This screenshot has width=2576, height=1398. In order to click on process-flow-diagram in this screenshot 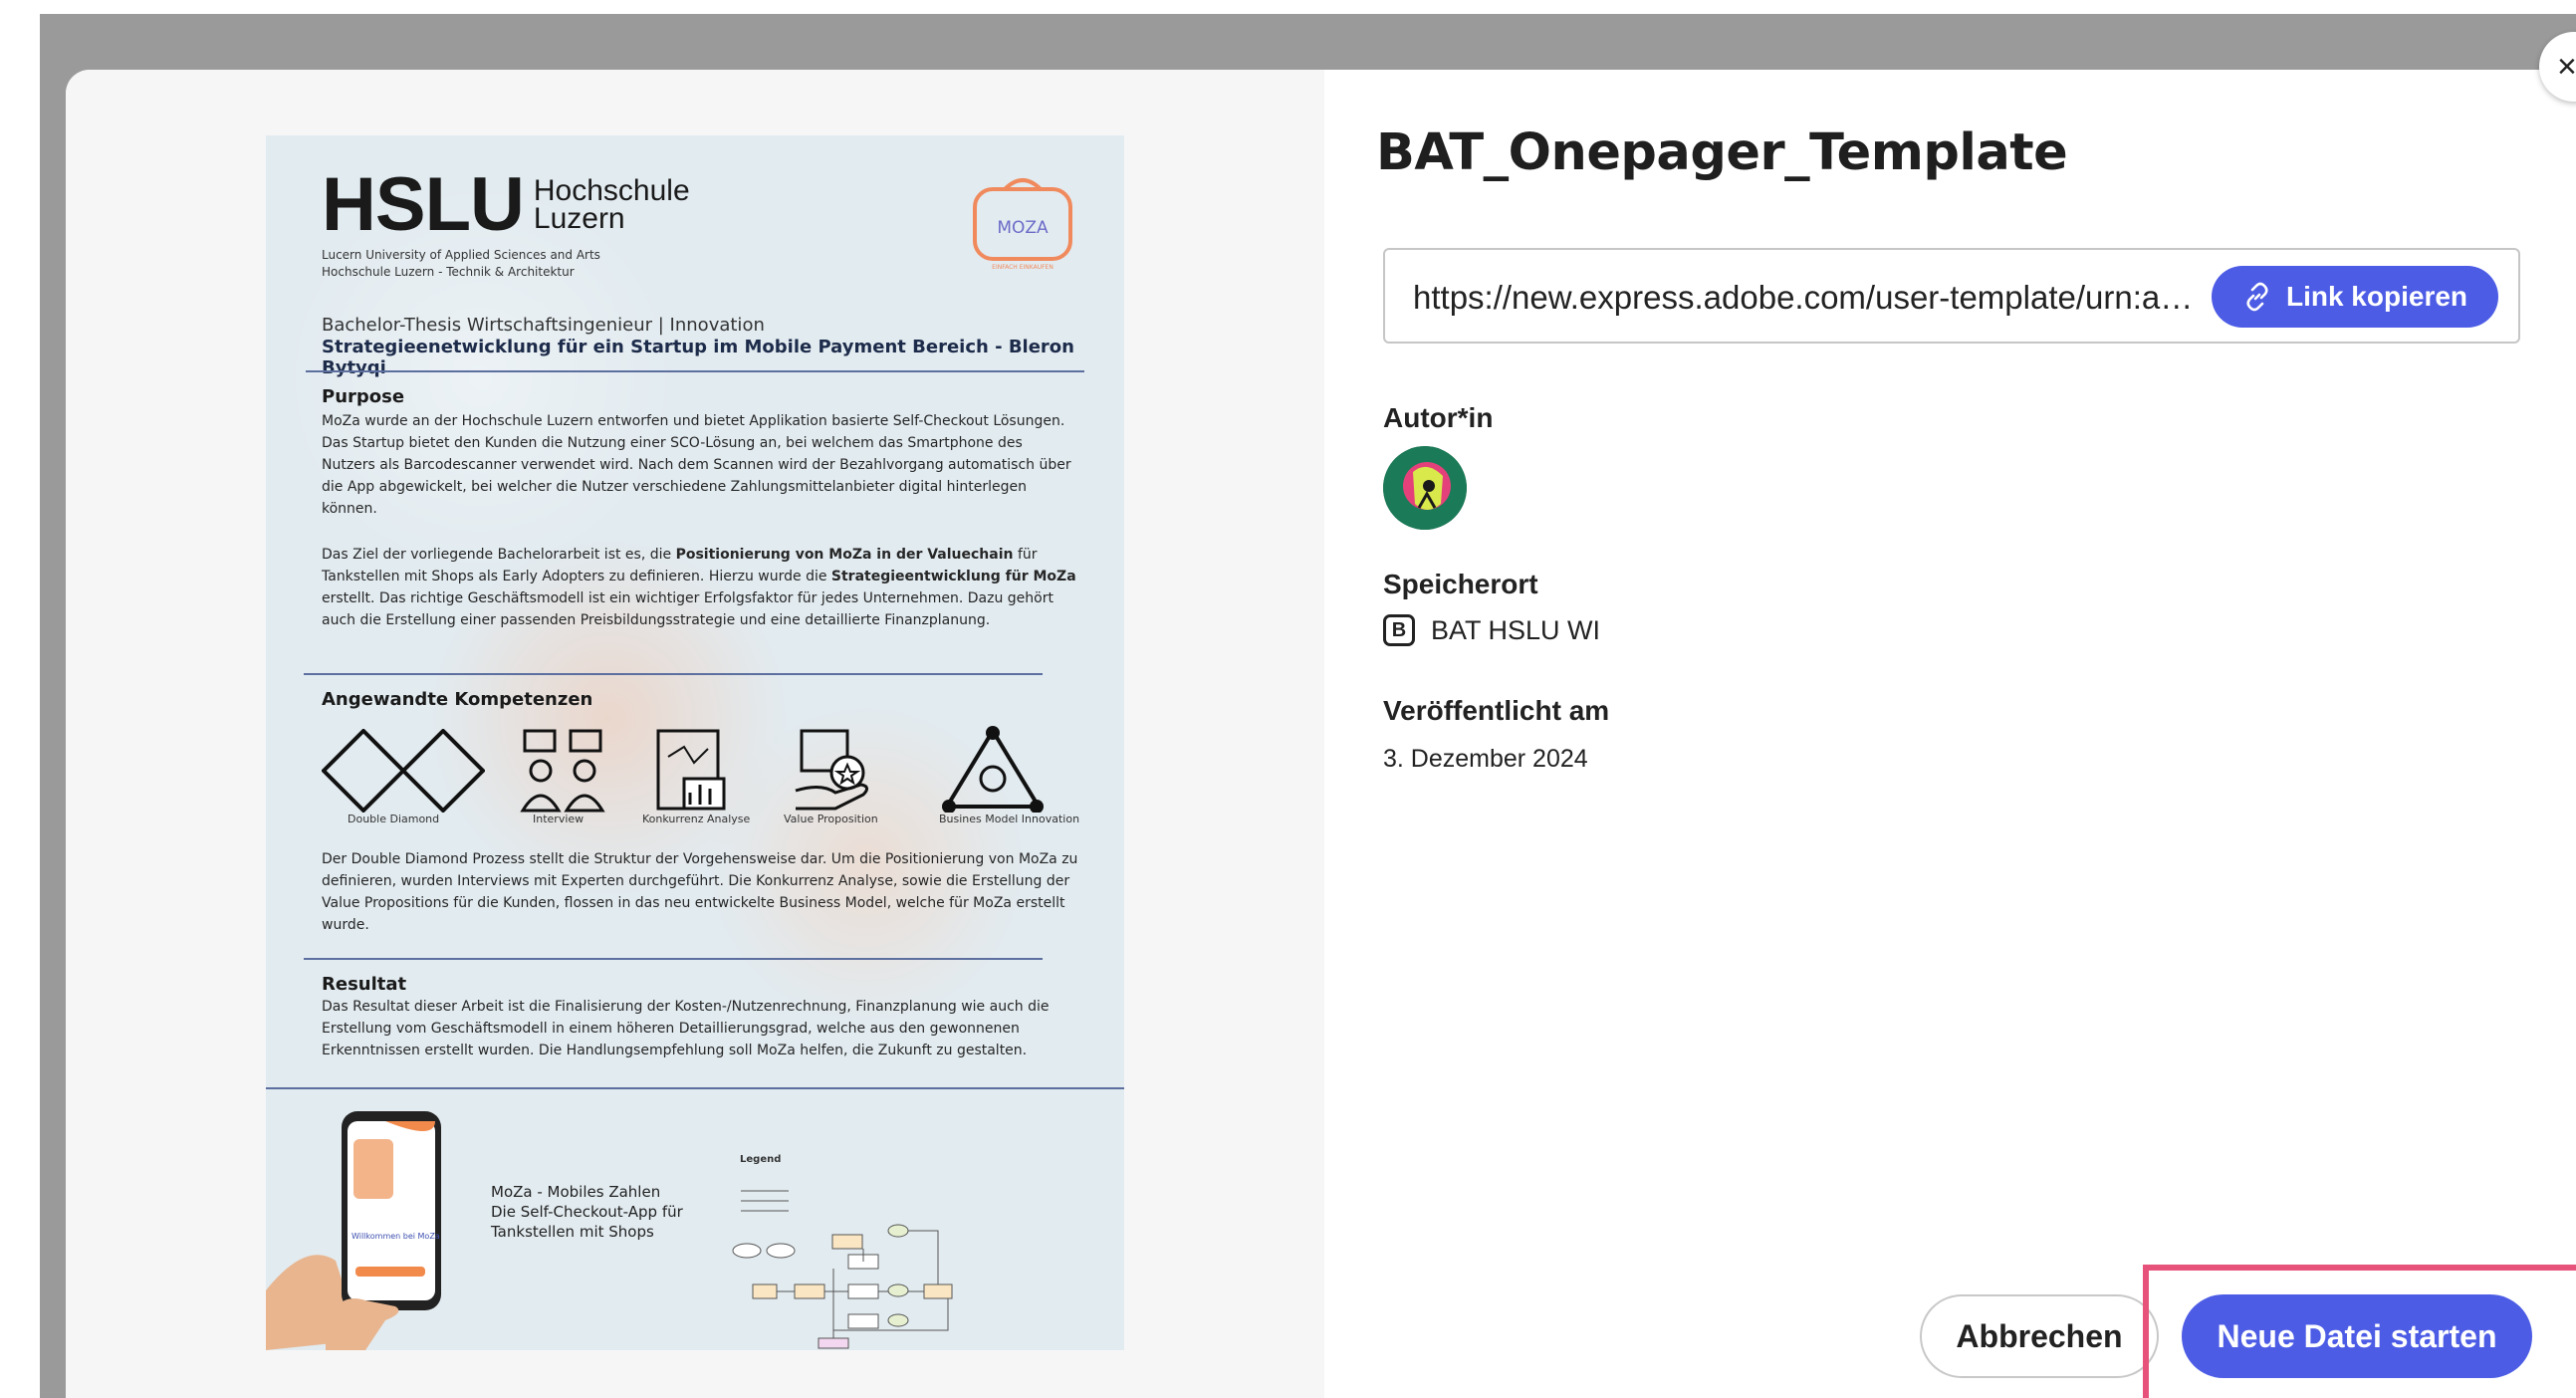, I will do `click(842, 1270)`.